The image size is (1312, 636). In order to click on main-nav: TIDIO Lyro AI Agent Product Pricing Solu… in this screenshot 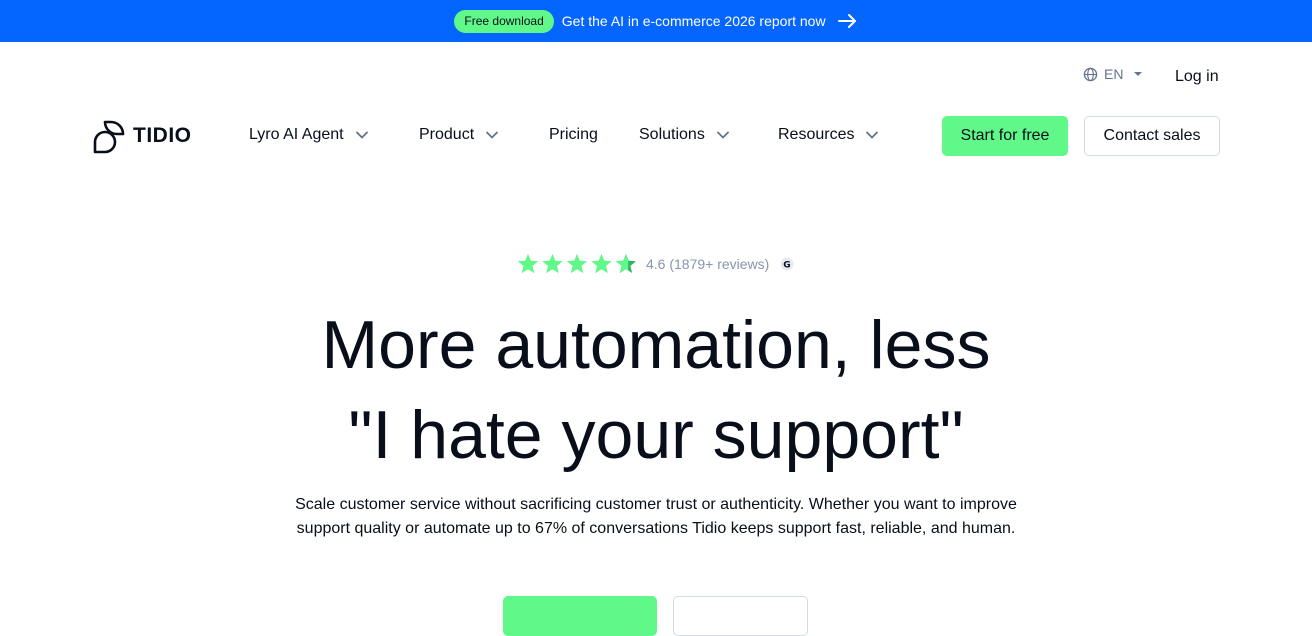, I will do `click(656, 136)`.